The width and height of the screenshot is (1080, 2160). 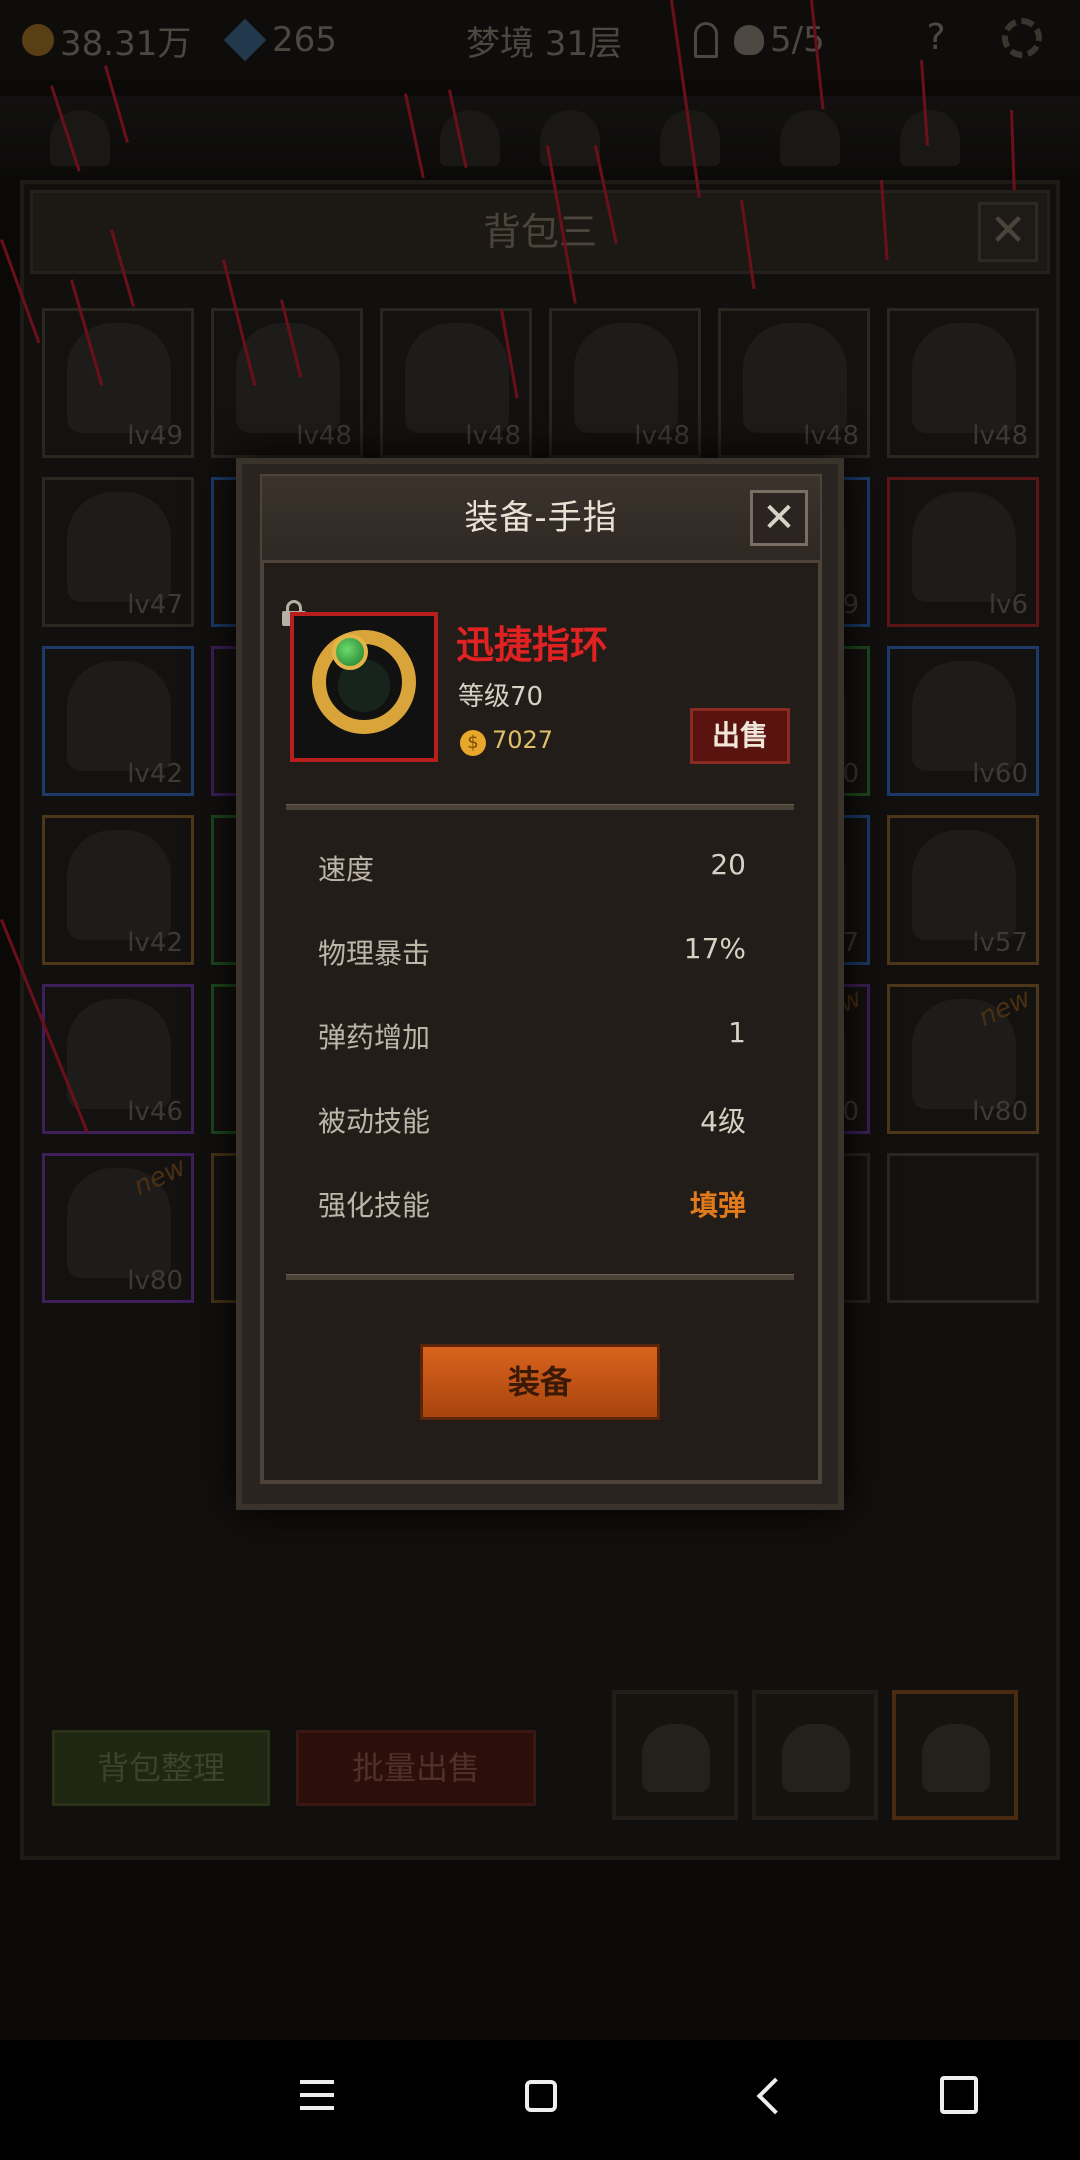 I want to click on skull-counter: 5/5, so click(x=779, y=40).